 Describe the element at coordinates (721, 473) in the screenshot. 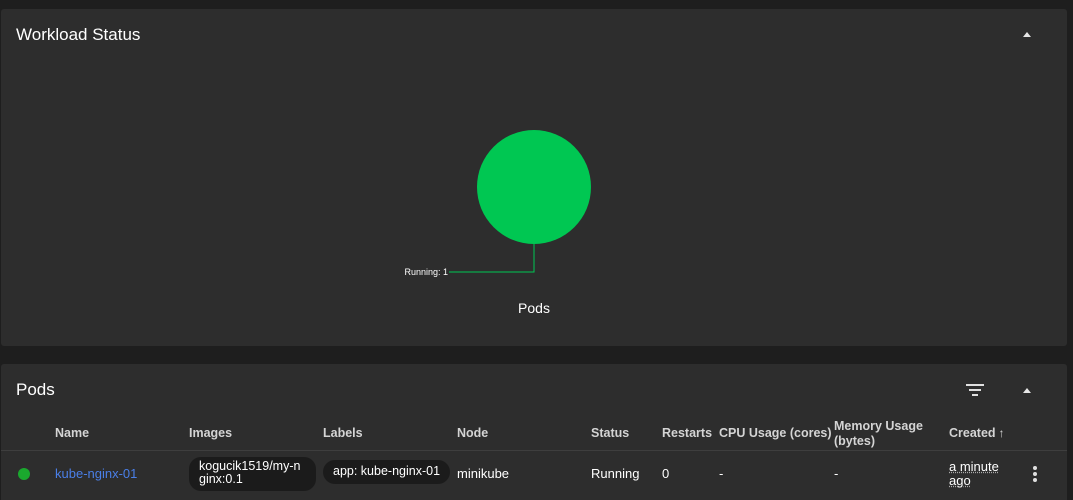

I see `pod-cpu: -` at that location.